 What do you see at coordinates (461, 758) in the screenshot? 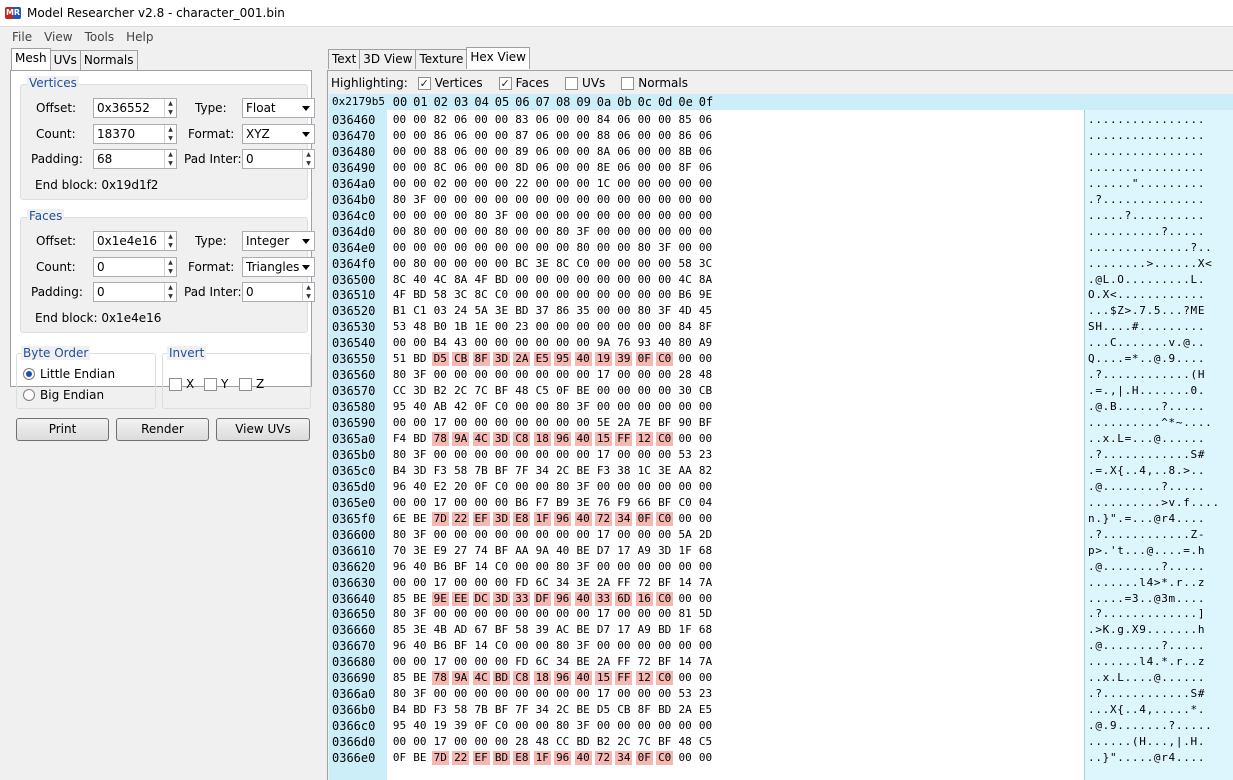
I see `hex-byte: 22` at bounding box center [461, 758].